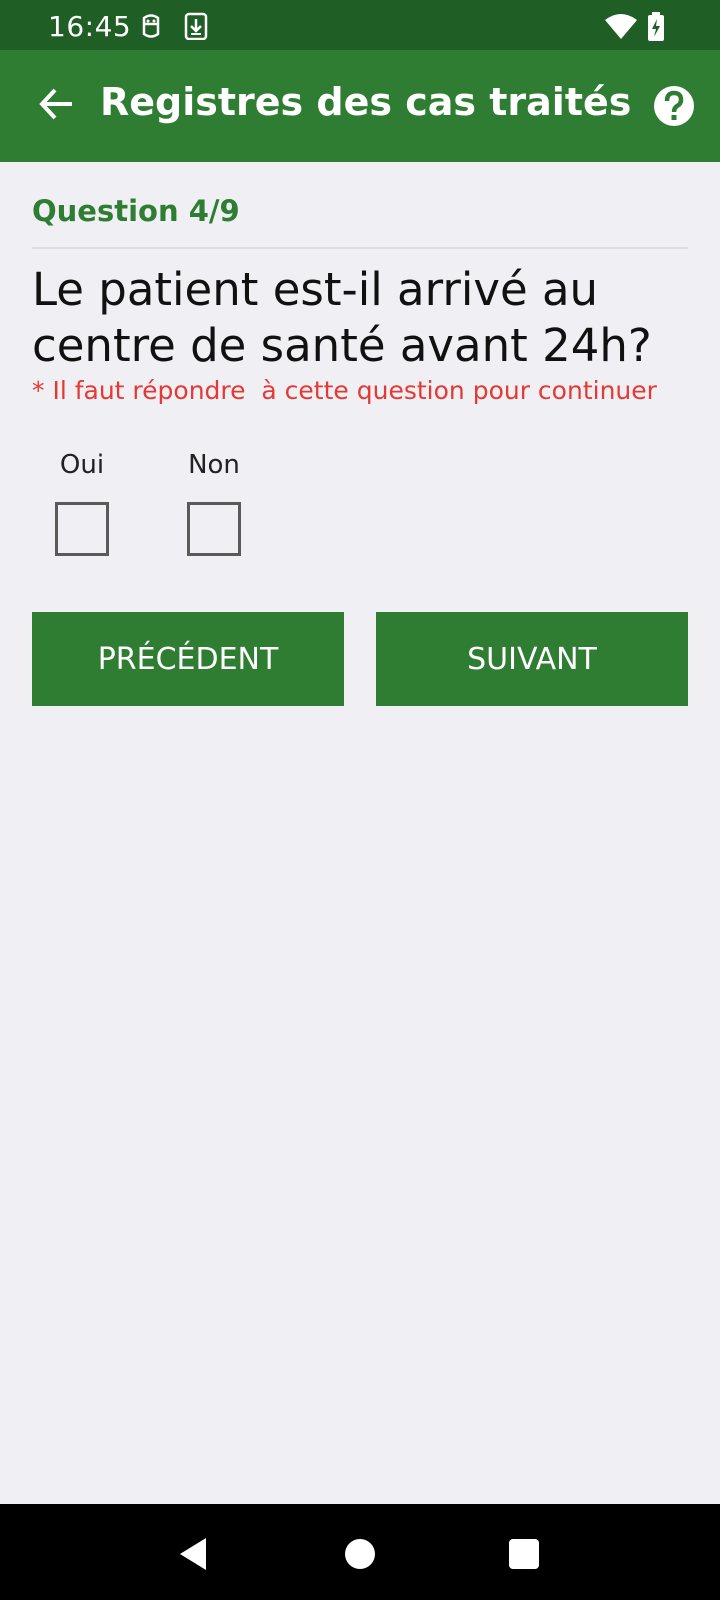  I want to click on system-nav-bar, so click(360, 1552).